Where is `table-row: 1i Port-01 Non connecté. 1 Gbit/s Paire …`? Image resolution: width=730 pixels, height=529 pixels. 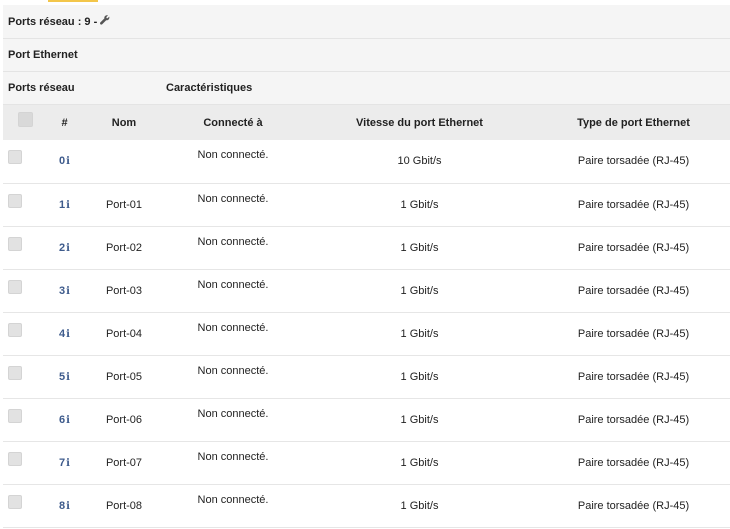
table-row: 1i Port-01 Non connecté. 1 Gbit/s Paire … is located at coordinates (366, 204).